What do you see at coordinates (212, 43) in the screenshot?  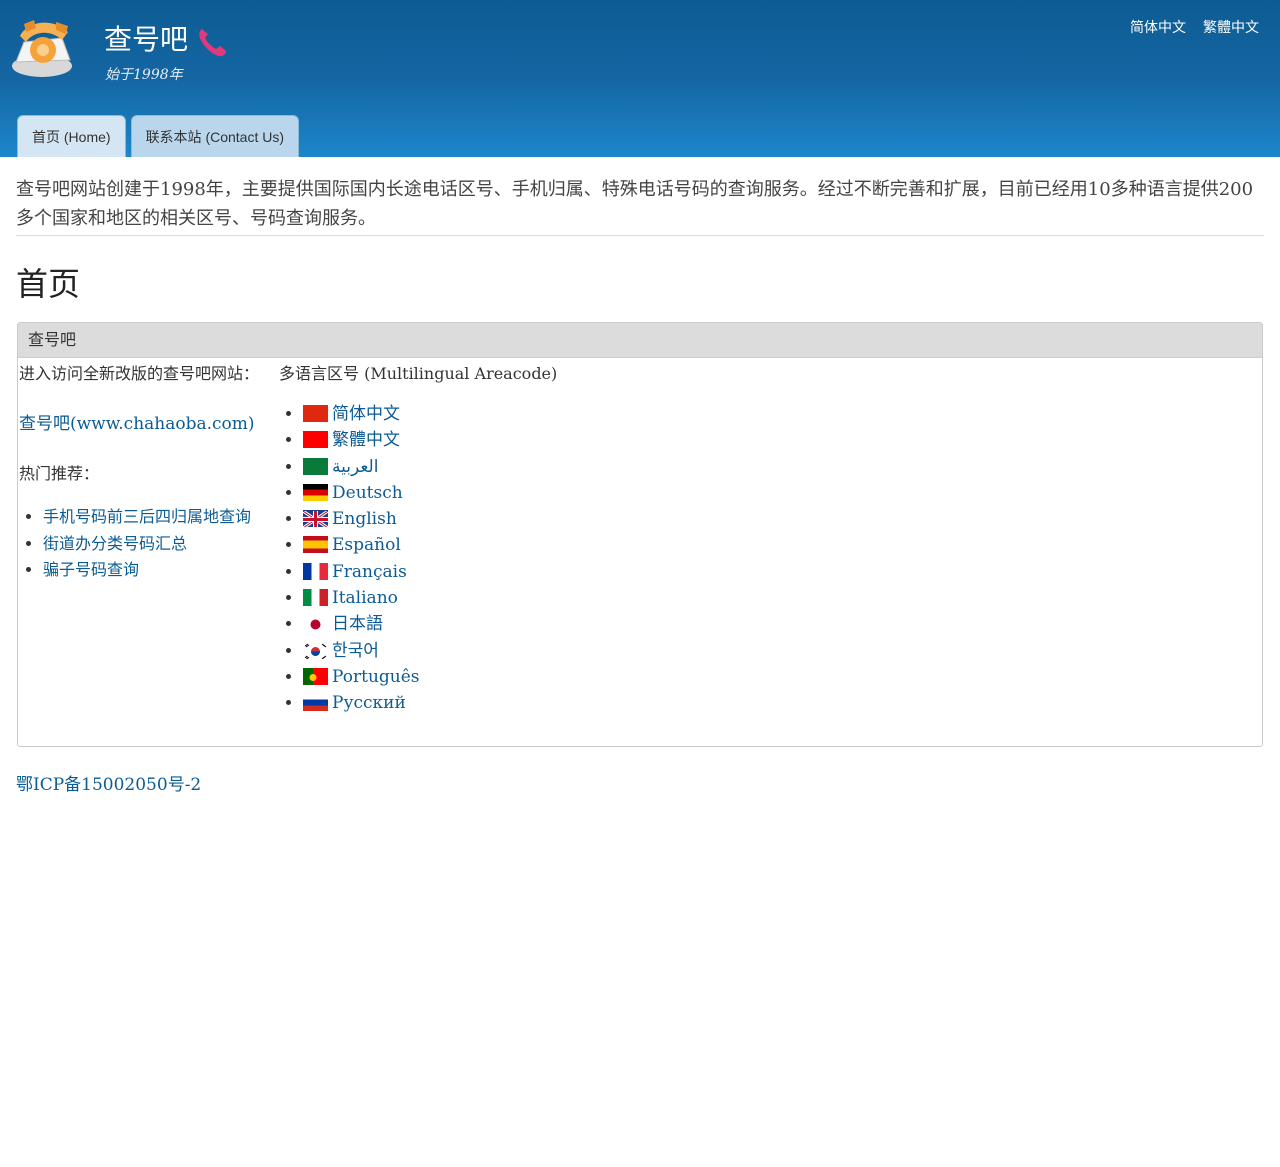 I see `phone-handset-icon` at bounding box center [212, 43].